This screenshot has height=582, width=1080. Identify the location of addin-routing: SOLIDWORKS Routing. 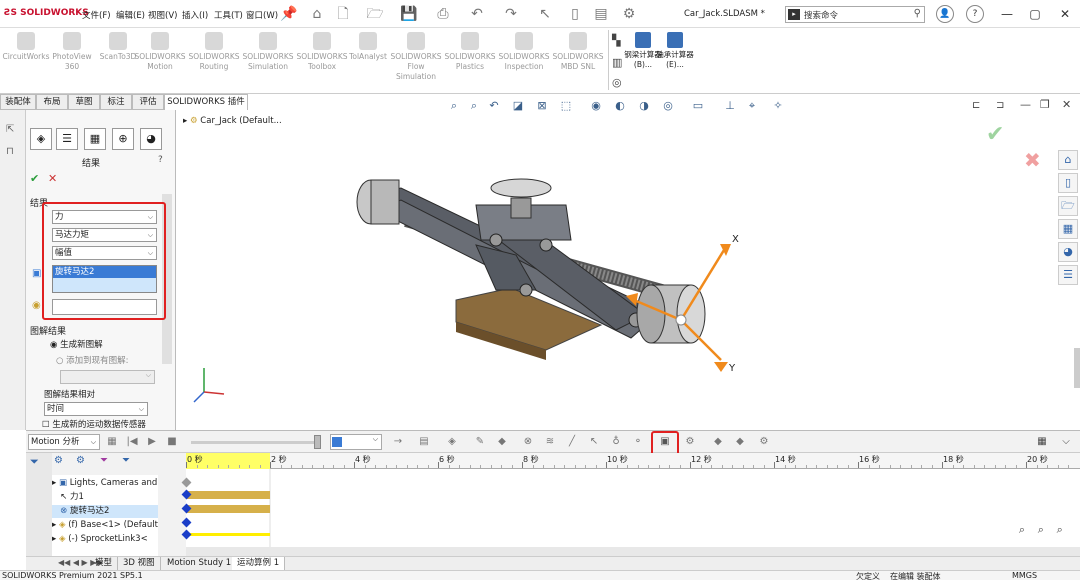
(214, 52).